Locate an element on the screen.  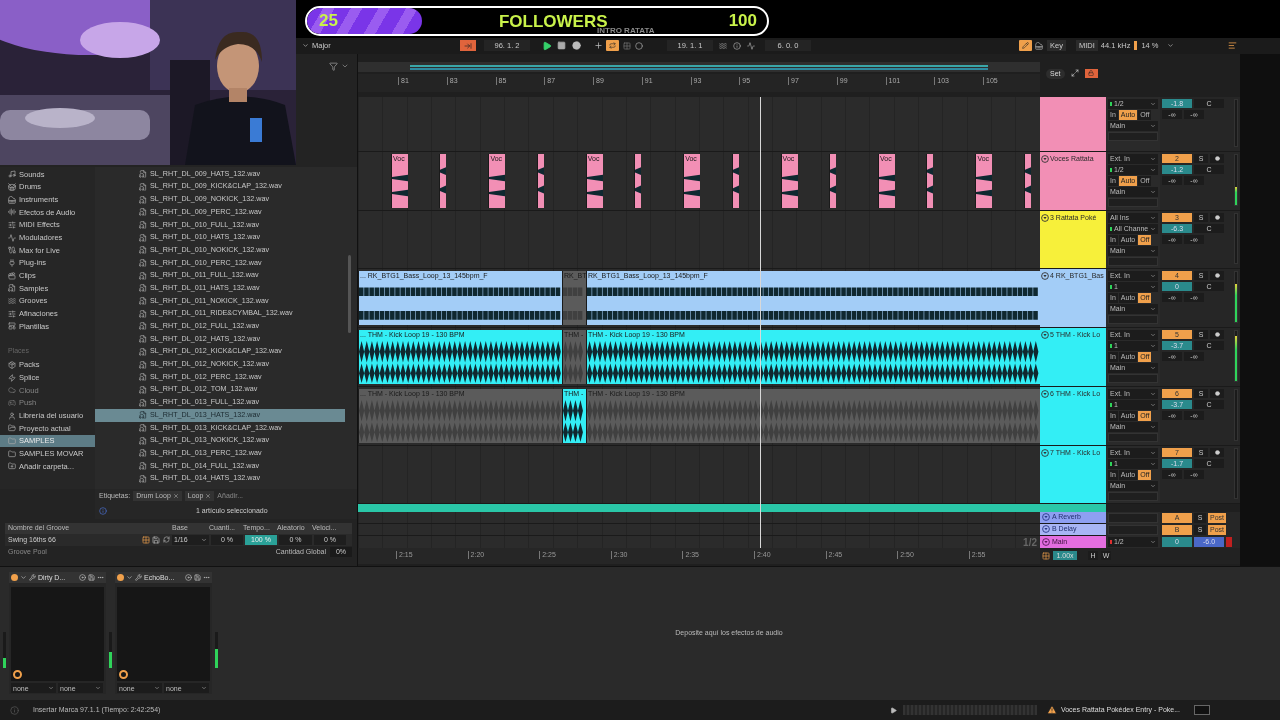
follow-button is located at coordinates (468, 46).